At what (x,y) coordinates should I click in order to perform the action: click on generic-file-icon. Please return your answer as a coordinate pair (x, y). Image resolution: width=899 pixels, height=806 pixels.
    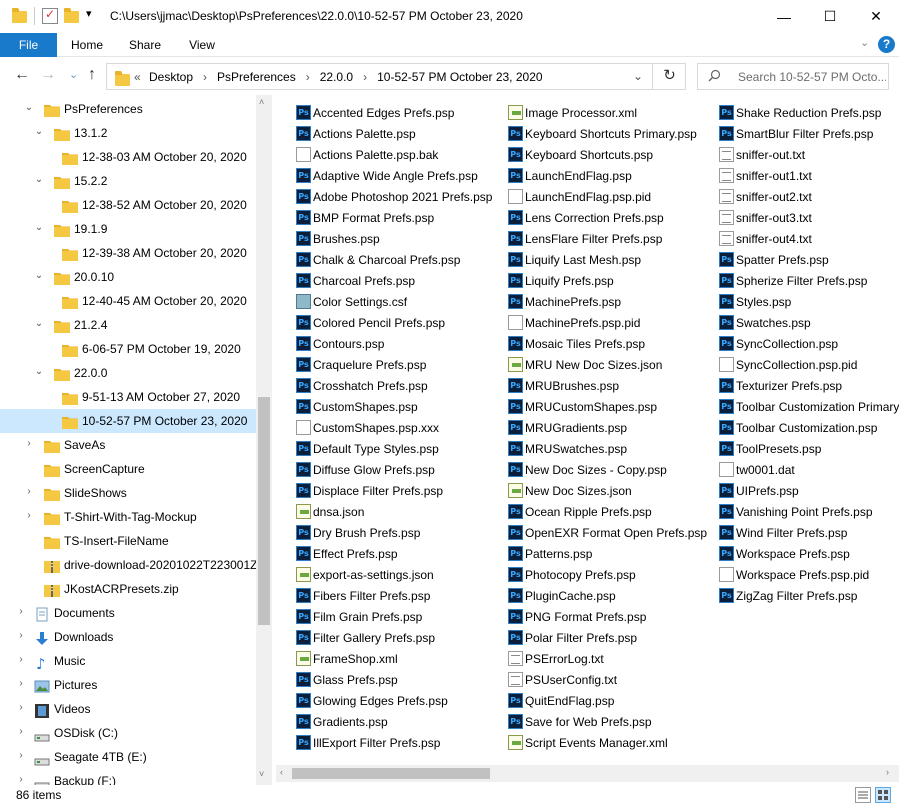
    Looking at the image, I should click on (726, 364).